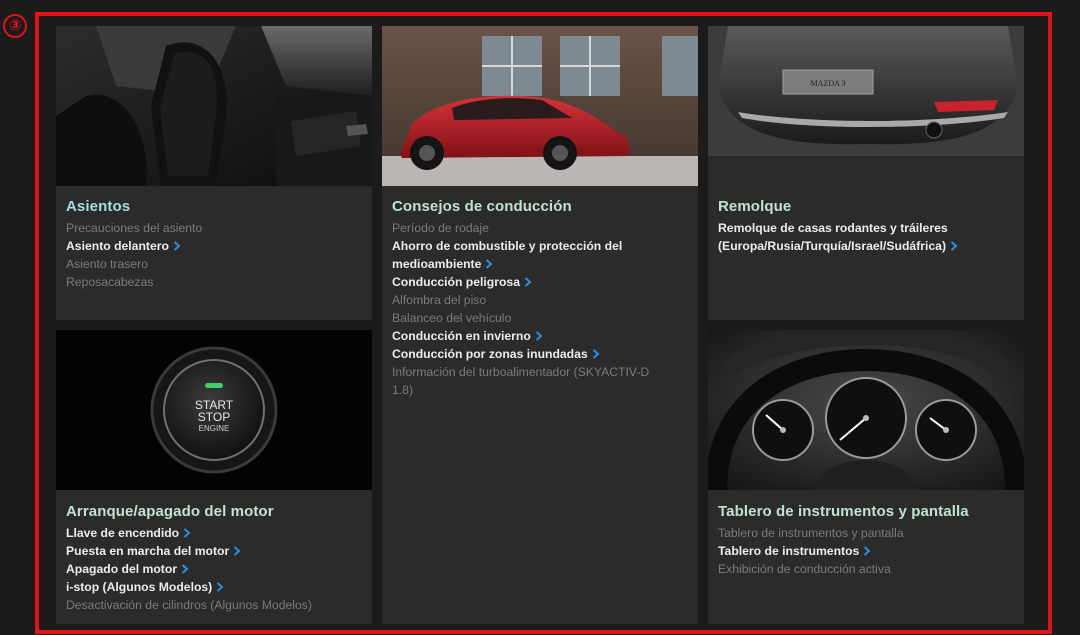  What do you see at coordinates (216, 533) in the screenshot?
I see `list-link: Llave de encendido` at bounding box center [216, 533].